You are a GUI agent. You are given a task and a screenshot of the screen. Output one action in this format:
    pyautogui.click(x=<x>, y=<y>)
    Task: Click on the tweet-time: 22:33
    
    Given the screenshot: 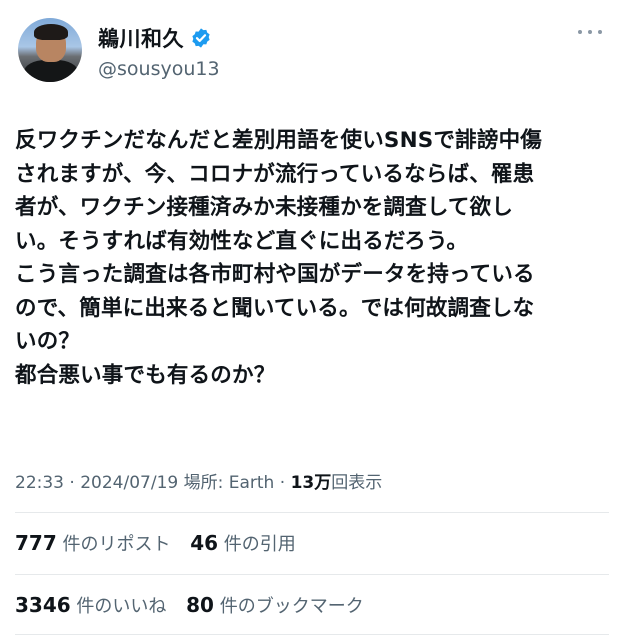 What is the action you would take?
    pyautogui.click(x=39, y=483)
    